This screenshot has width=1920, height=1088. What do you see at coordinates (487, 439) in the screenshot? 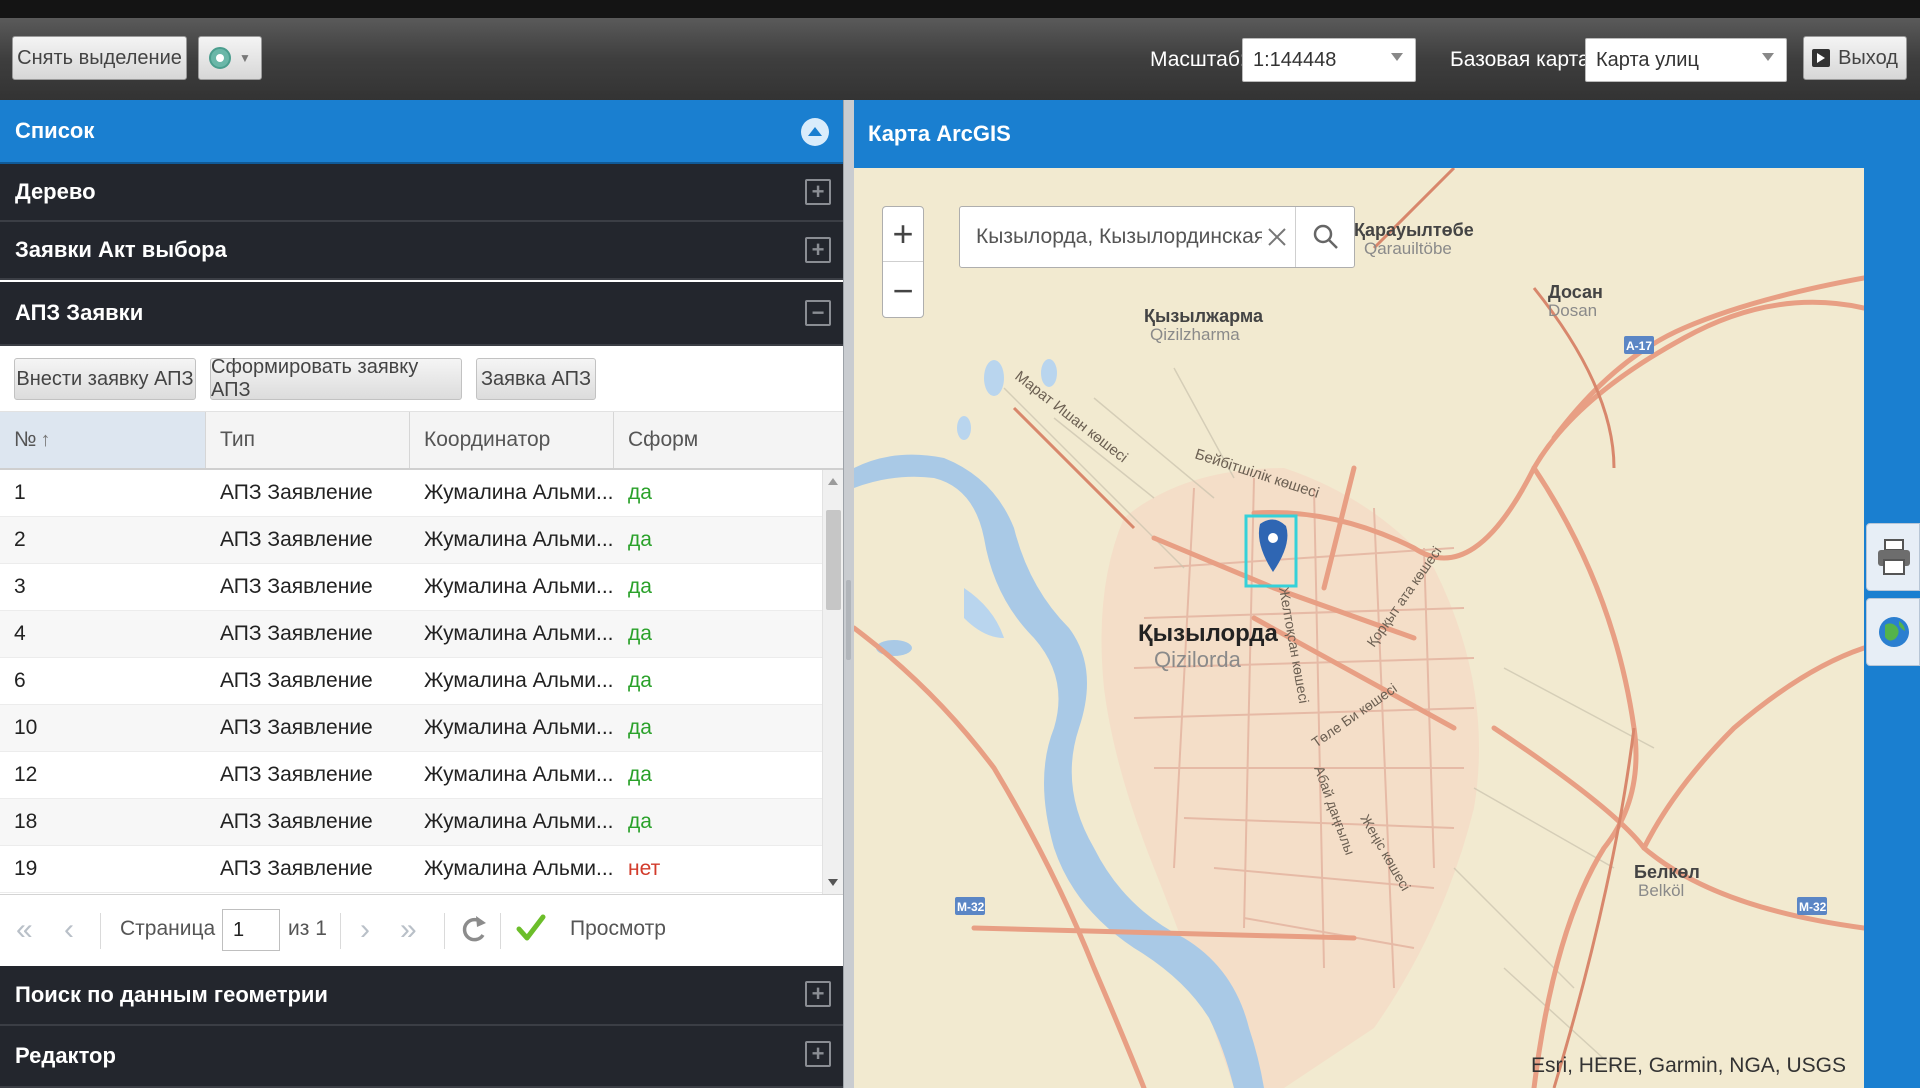
I see `column-coord-label: Координатор` at bounding box center [487, 439].